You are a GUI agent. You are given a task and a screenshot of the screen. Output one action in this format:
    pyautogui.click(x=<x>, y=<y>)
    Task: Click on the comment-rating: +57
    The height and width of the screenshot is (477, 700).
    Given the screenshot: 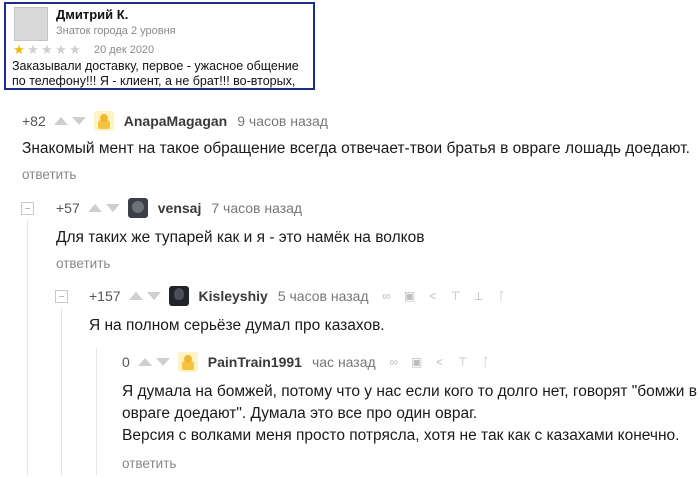 What is the action you would take?
    pyautogui.click(x=68, y=208)
    